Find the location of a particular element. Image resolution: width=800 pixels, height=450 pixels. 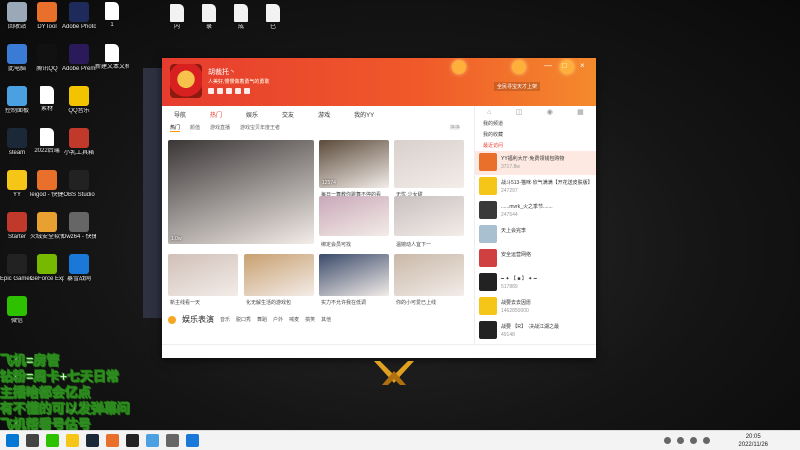

desktop-icon: 腾讯QQ is located at coordinates (47, 58).